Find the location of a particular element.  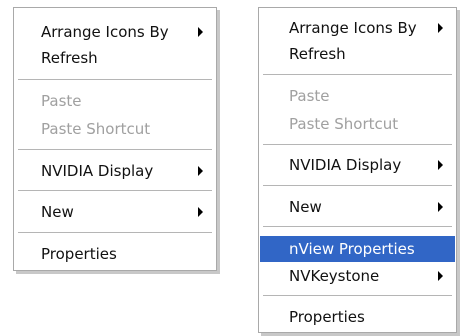

menu-item-nvkeystone: NVKeystone is located at coordinates (357, 276).